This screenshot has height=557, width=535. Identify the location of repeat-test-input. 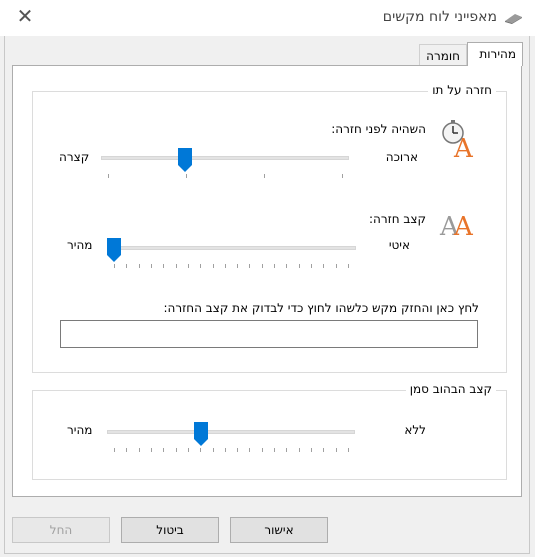
(269, 334).